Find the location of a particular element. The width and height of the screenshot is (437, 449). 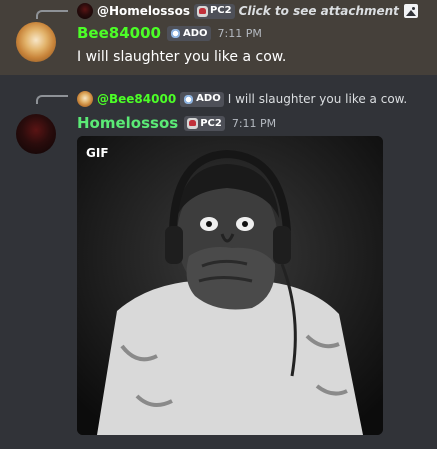

reply-author-tag: ADO is located at coordinates (202, 99).